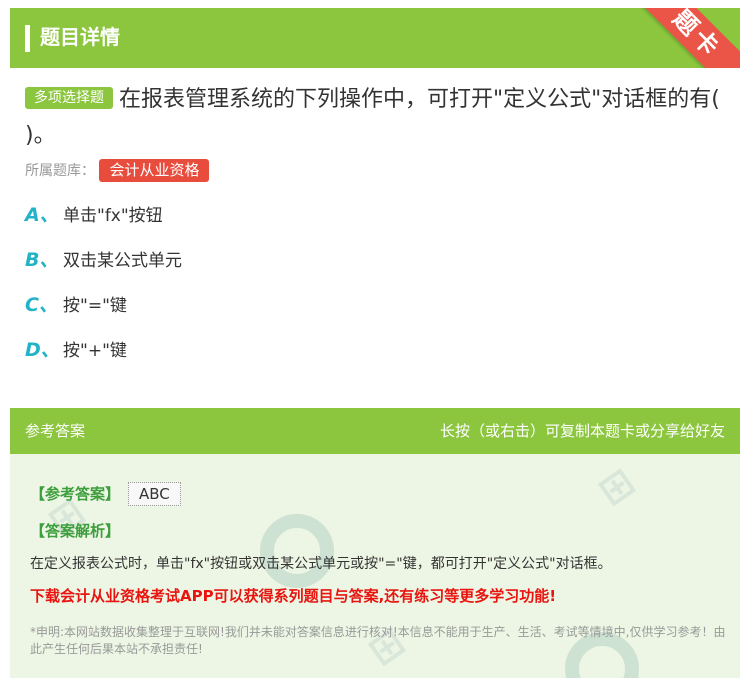 The width and height of the screenshot is (750, 678). Describe the element at coordinates (375, 267) in the screenshot. I see `option-b: B、 双击某公式单元` at that location.